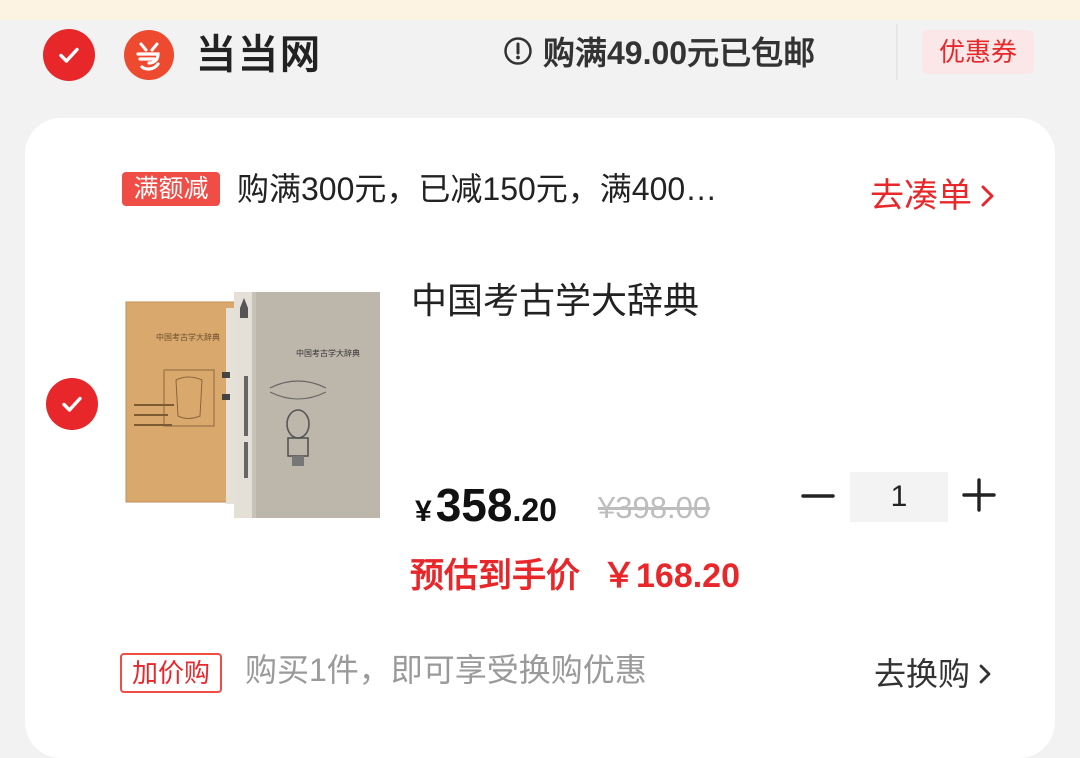 Image resolution: width=1080 pixels, height=758 pixels. I want to click on product-title: 中国考古学大辞典, so click(555, 301).